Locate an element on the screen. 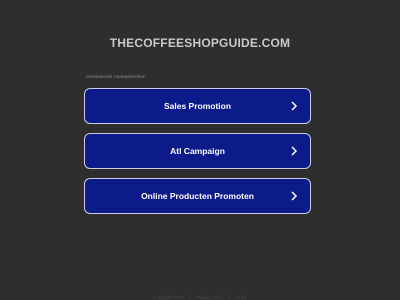 This screenshot has width=400, height=300. search-button-label: Sales Promotion is located at coordinates (197, 106).